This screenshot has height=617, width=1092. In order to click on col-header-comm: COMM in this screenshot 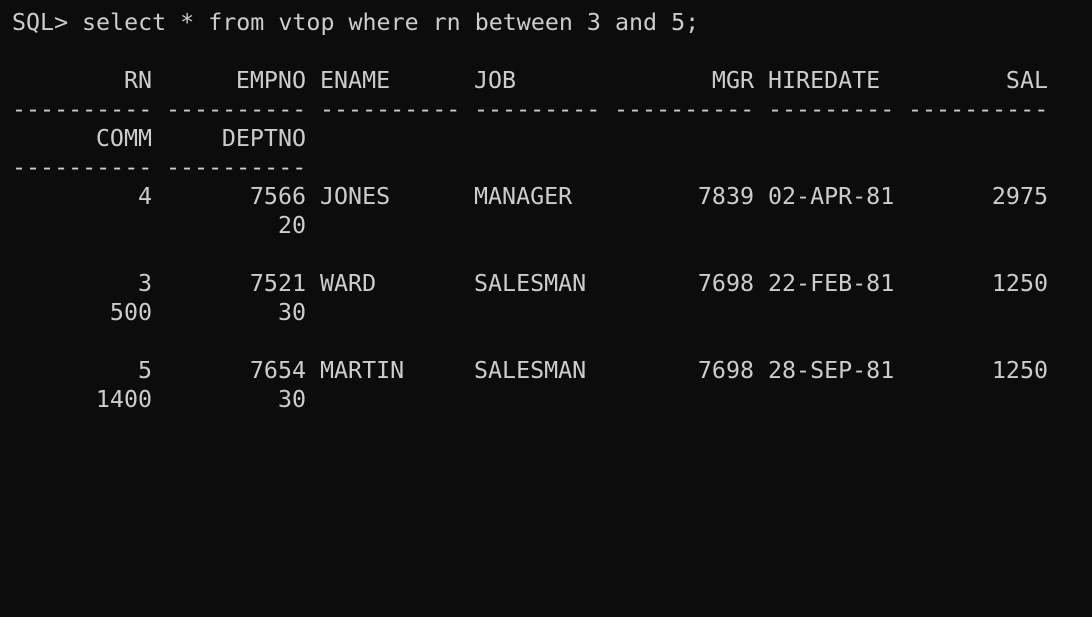, I will do `click(123, 138)`.